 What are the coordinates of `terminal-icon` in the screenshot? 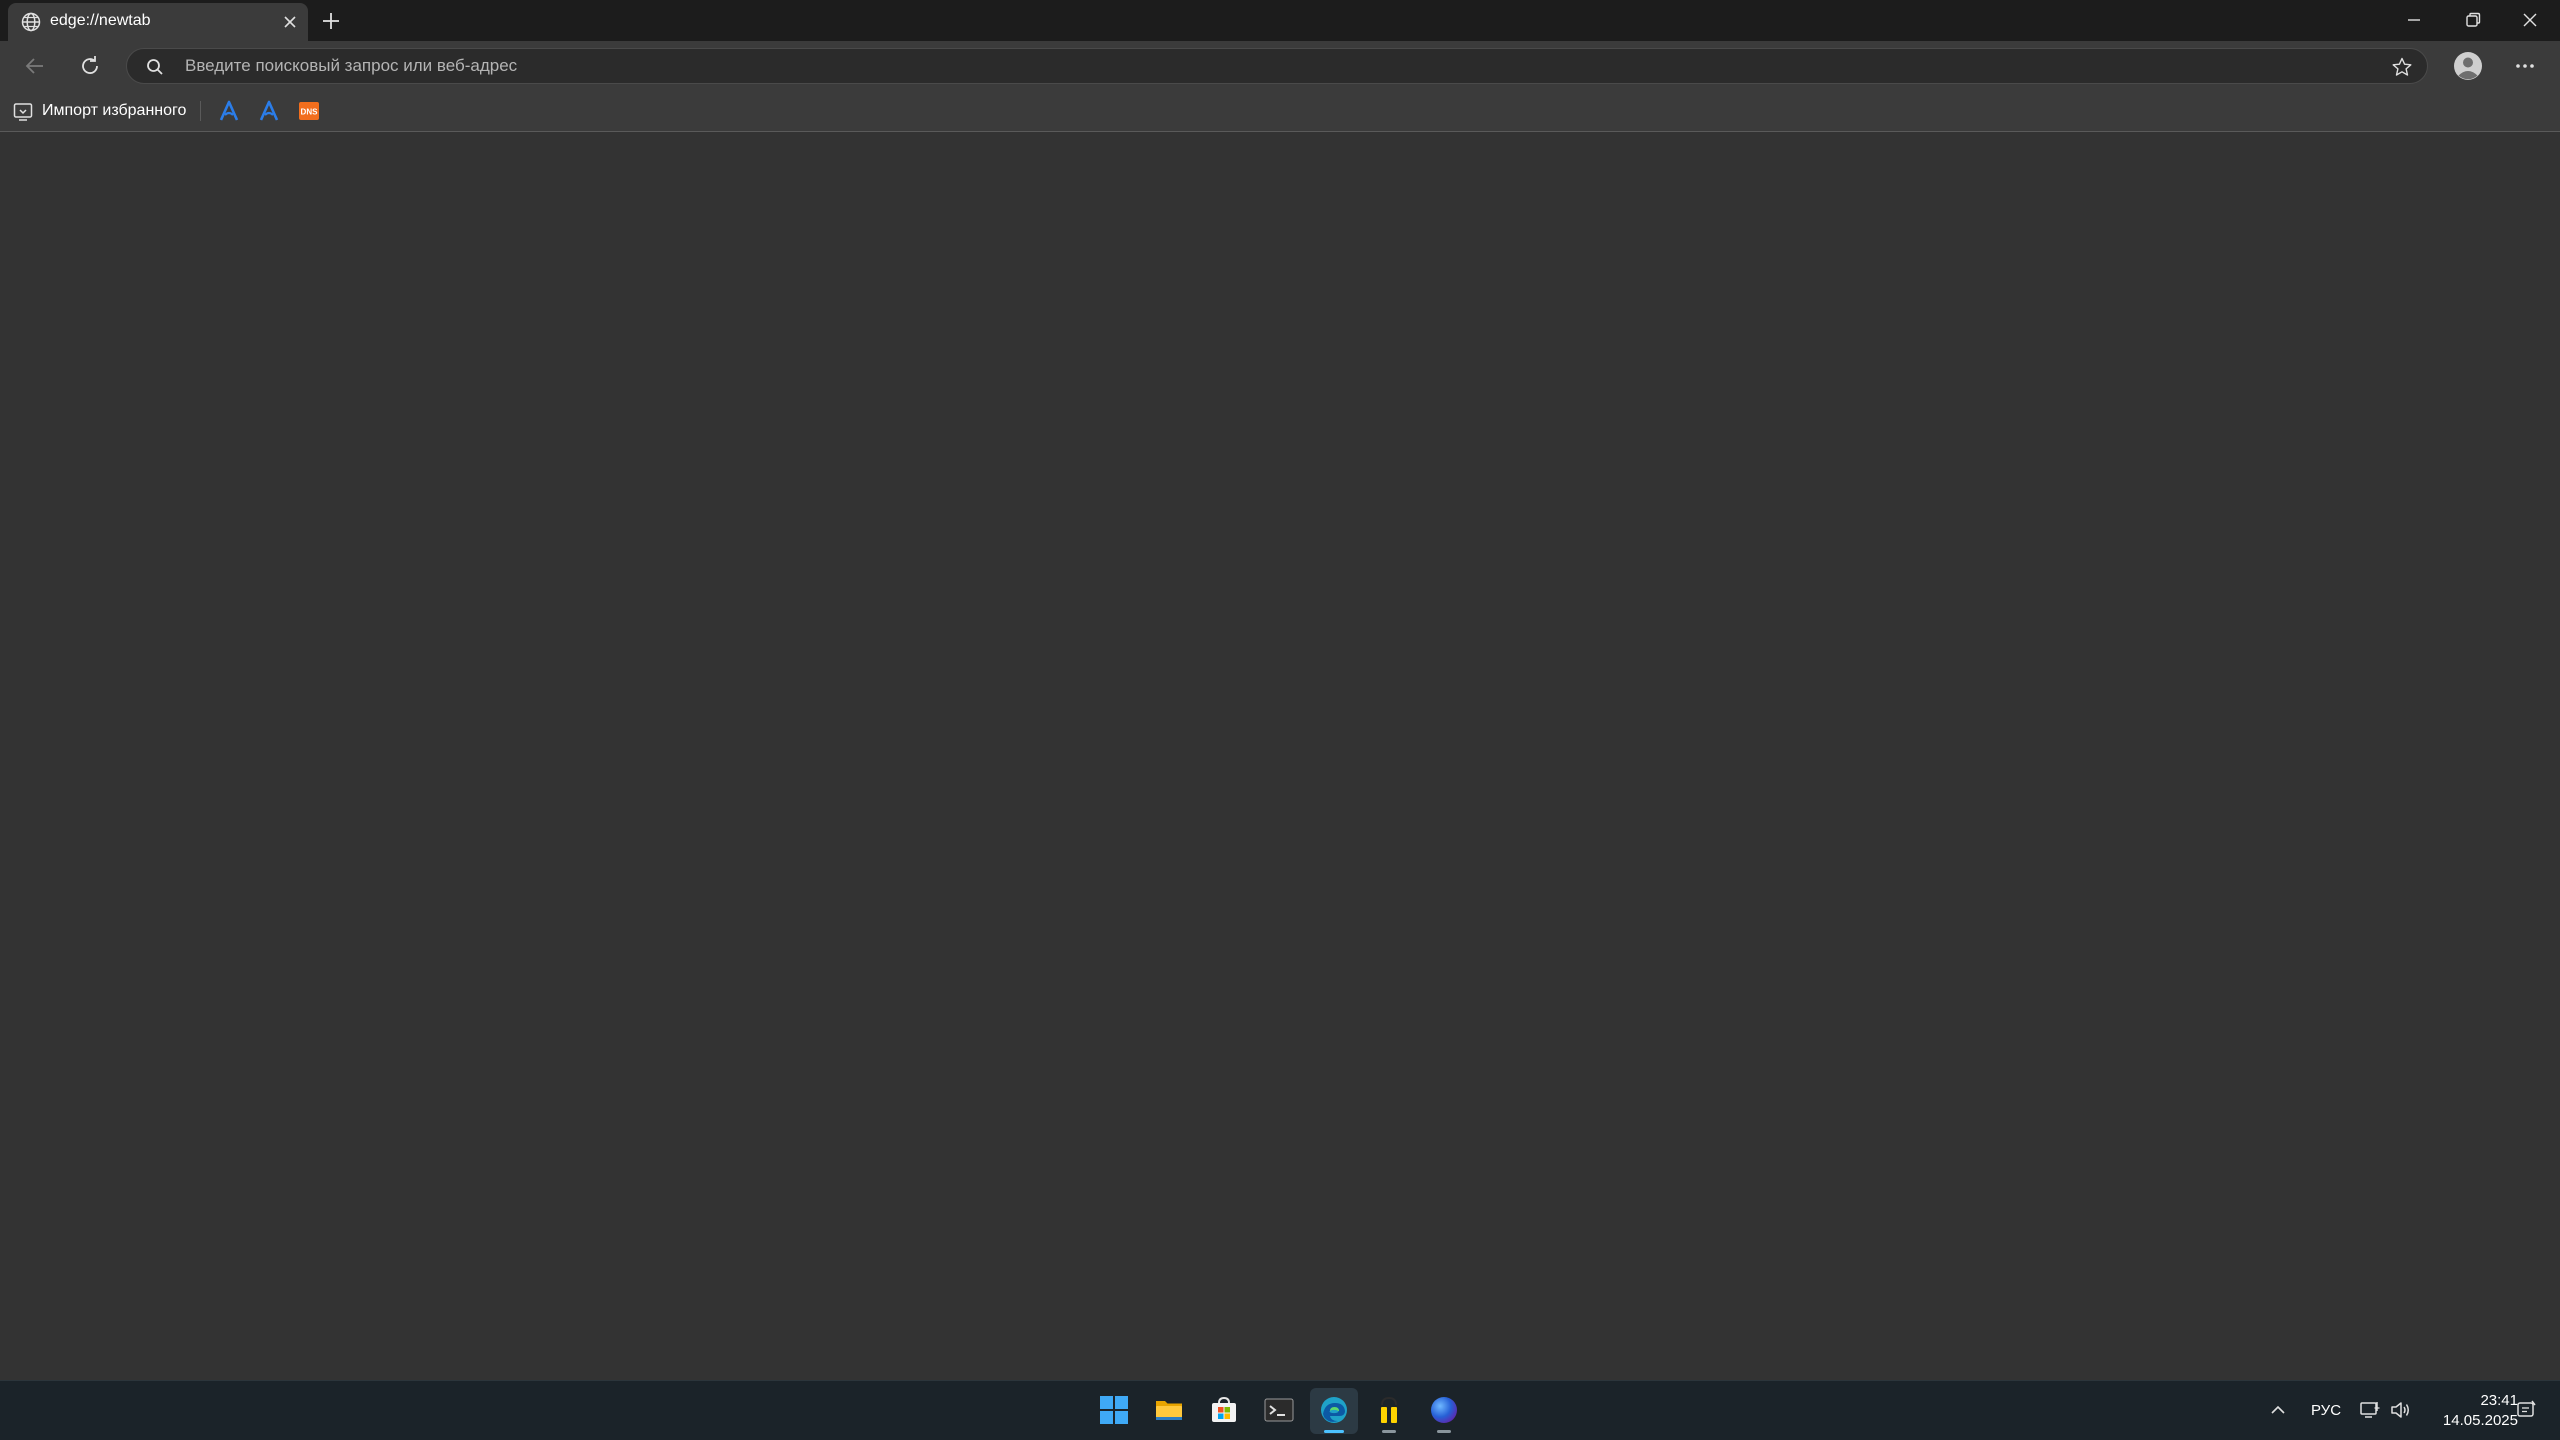 It's located at (1279, 1410).